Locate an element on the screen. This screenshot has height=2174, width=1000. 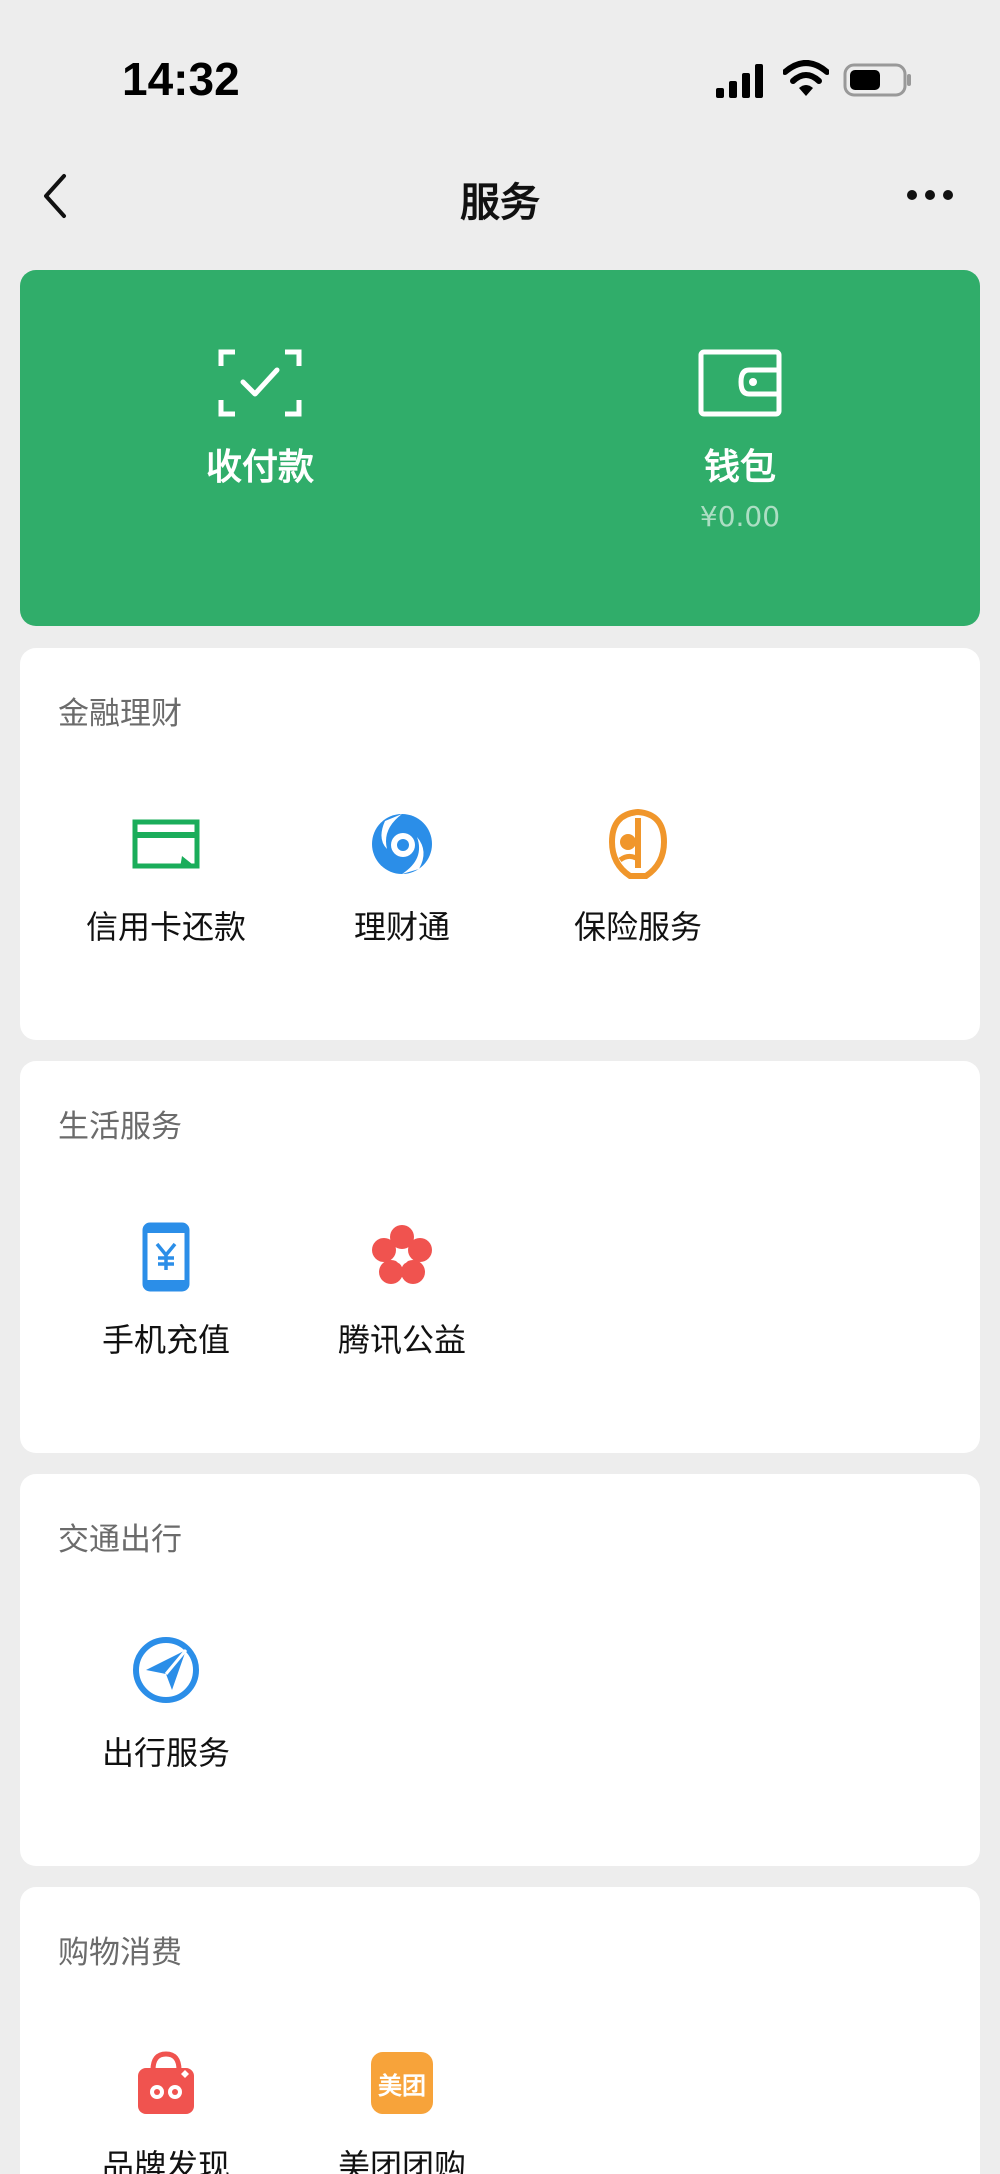
signal-icon is located at coordinates (739, 81).